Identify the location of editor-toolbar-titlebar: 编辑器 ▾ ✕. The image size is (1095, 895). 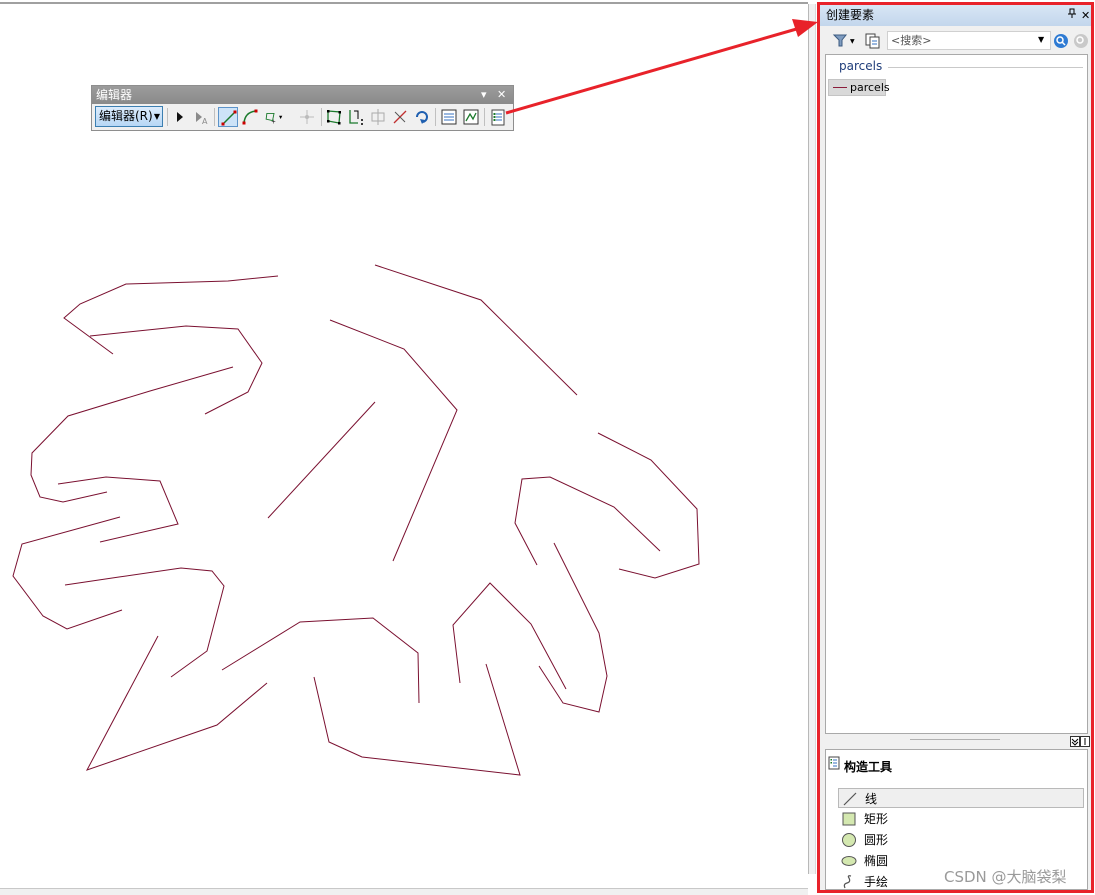
(302, 95).